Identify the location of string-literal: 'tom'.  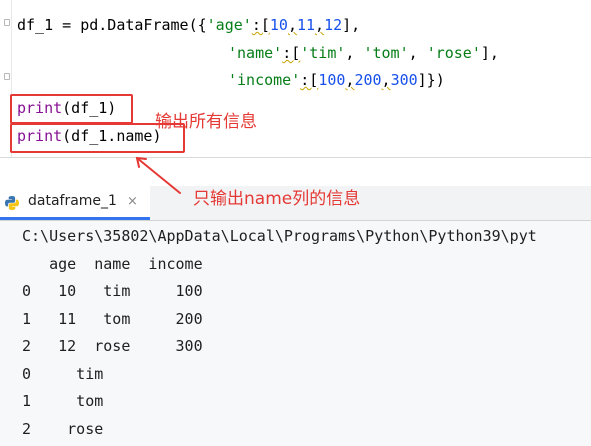
(386, 53).